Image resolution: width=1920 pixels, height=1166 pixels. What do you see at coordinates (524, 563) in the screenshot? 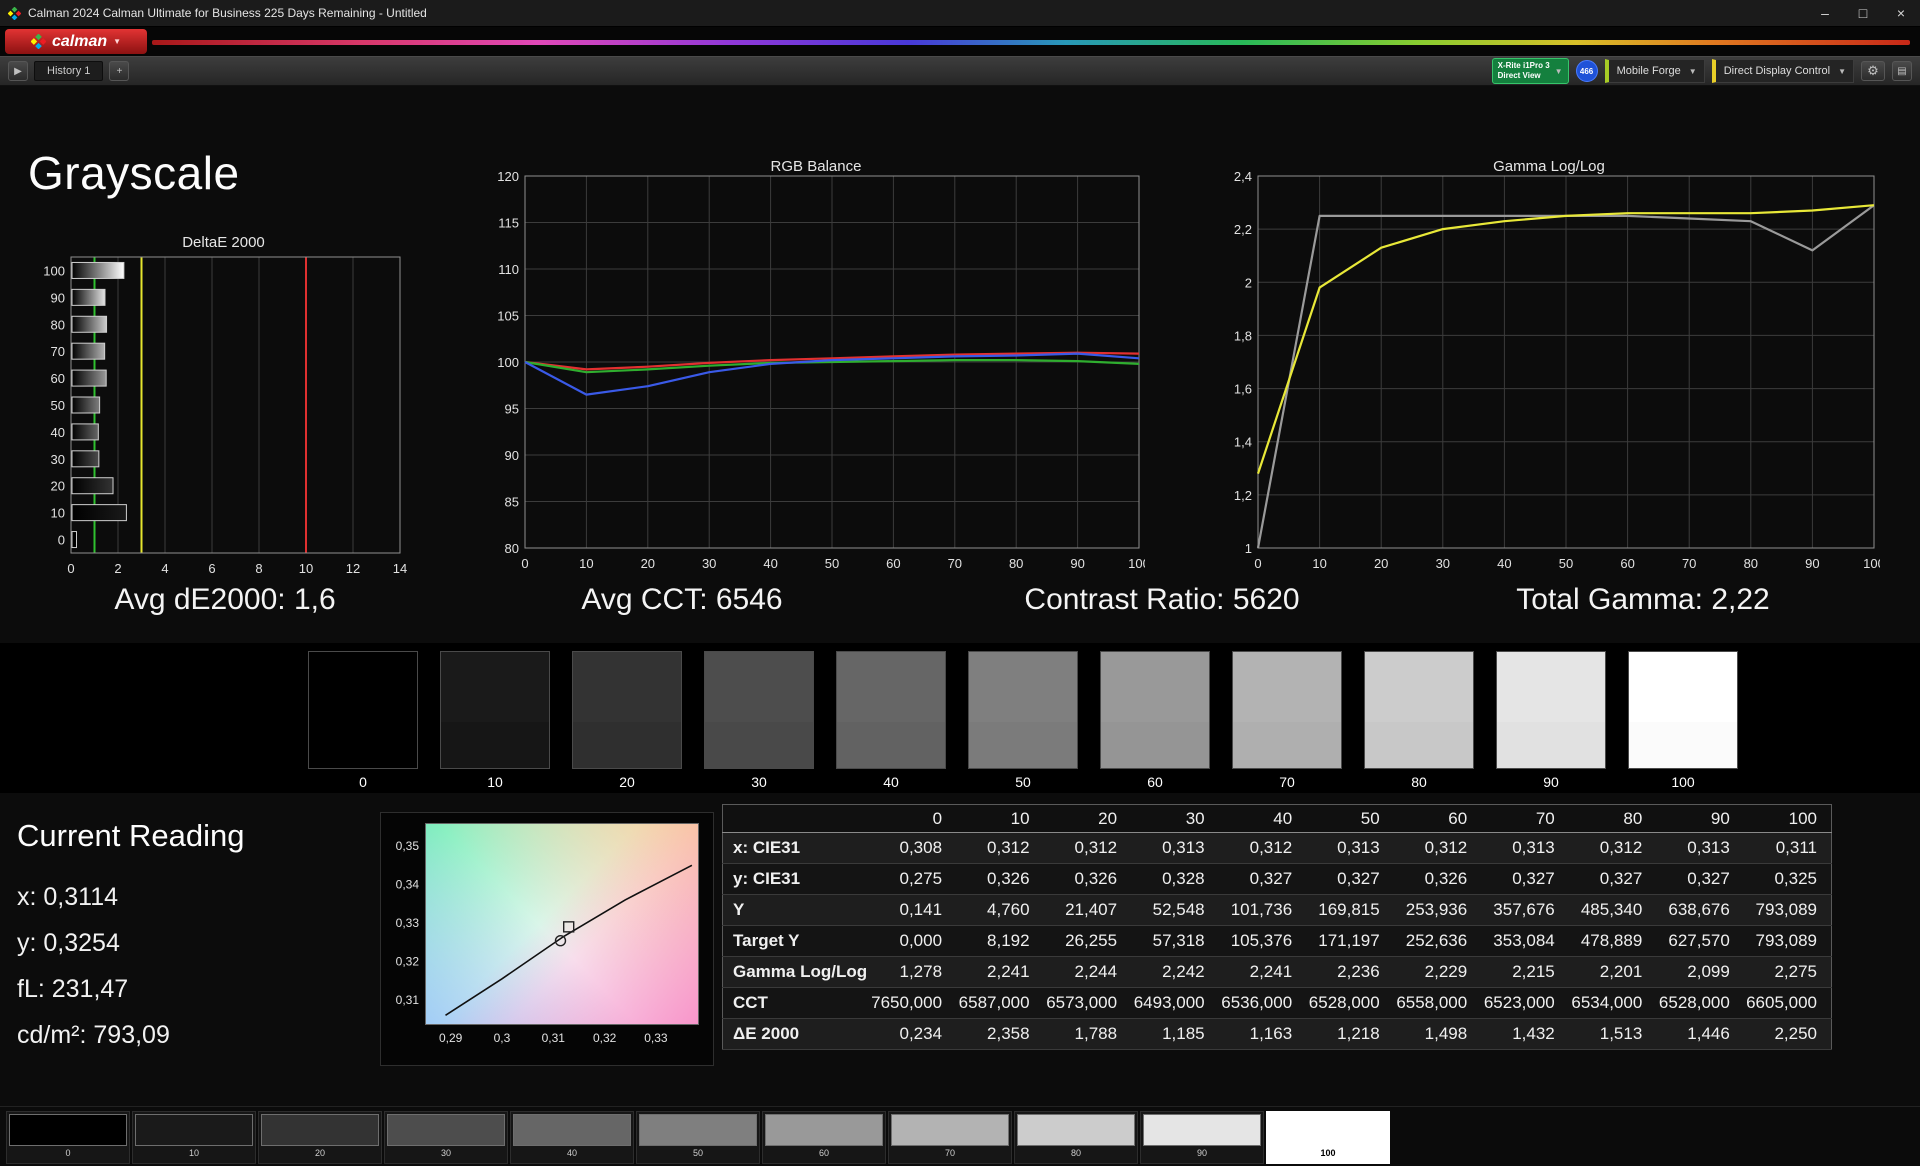
I see `svg-text: 0` at bounding box center [524, 563].